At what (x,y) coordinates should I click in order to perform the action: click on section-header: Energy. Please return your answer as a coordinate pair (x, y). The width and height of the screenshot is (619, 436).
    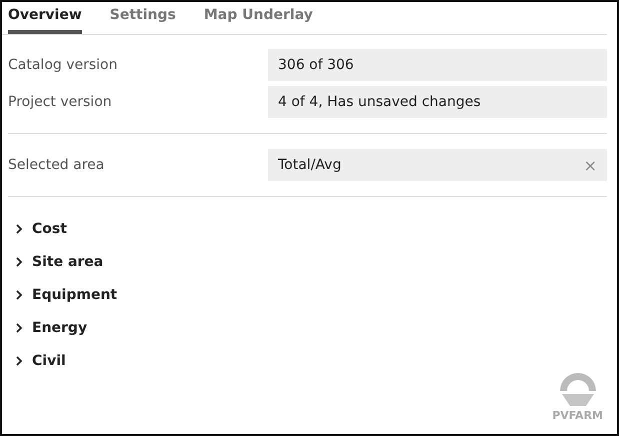
    Looking at the image, I should click on (310, 328).